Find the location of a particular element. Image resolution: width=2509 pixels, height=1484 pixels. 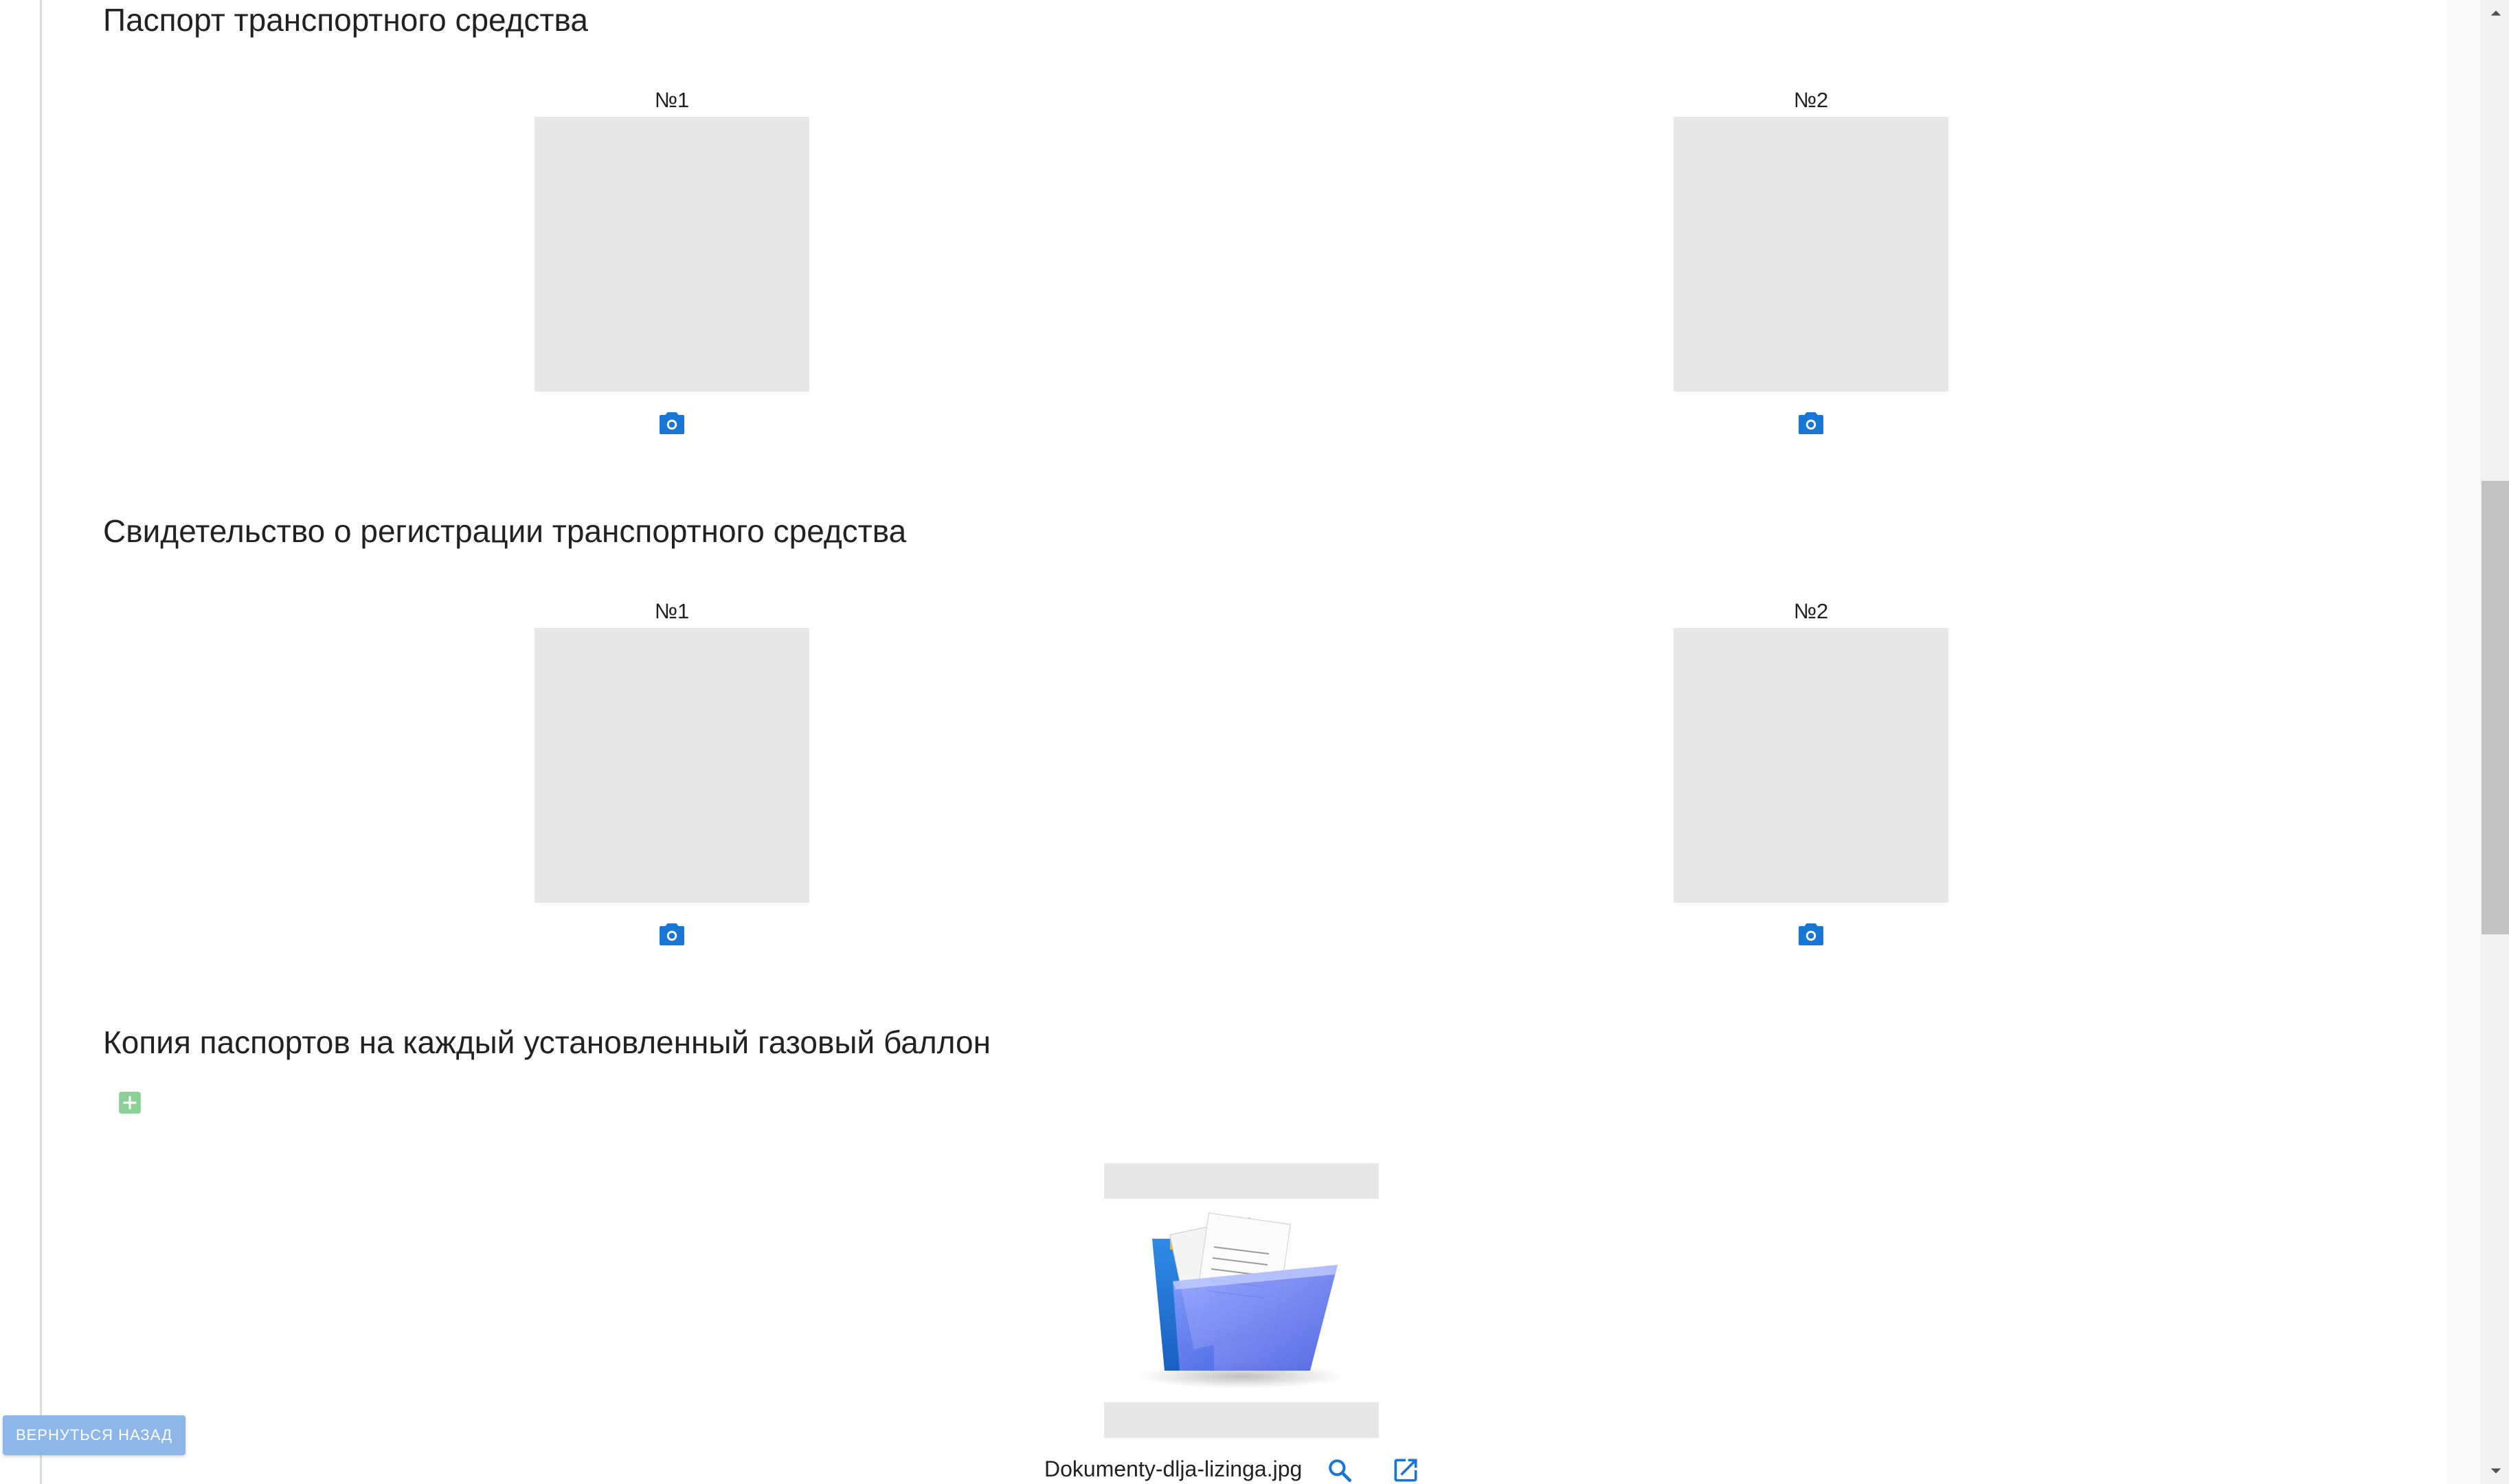

attachment-thumbnail is located at coordinates (1241, 1300).